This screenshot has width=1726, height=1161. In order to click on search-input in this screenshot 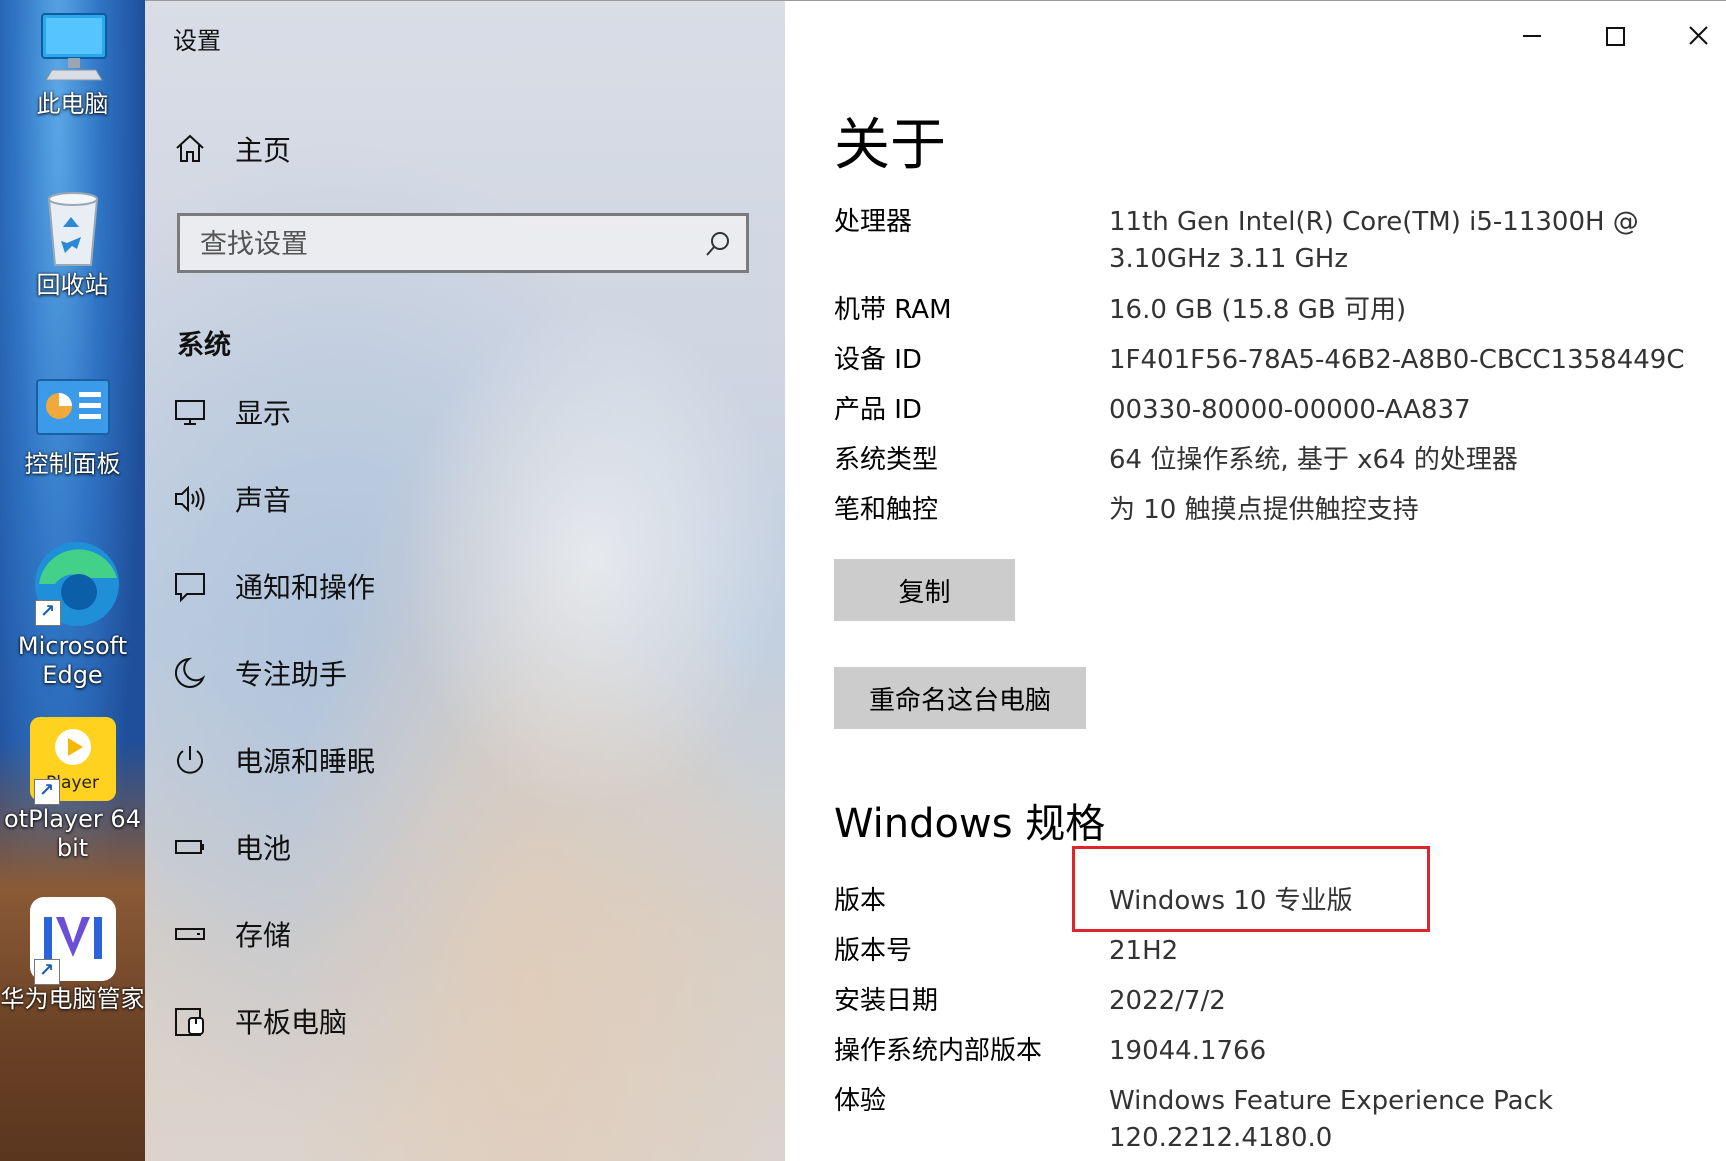, I will do `click(445, 244)`.